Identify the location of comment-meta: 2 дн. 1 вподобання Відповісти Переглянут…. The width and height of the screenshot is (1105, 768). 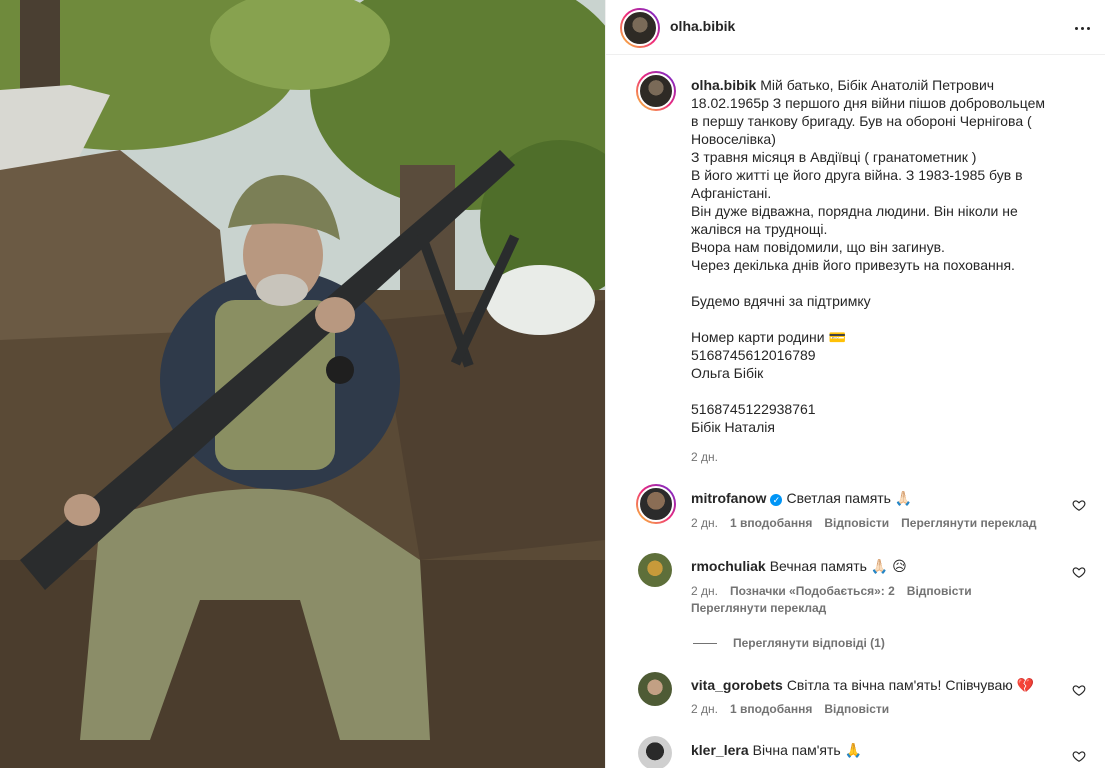
(863, 523).